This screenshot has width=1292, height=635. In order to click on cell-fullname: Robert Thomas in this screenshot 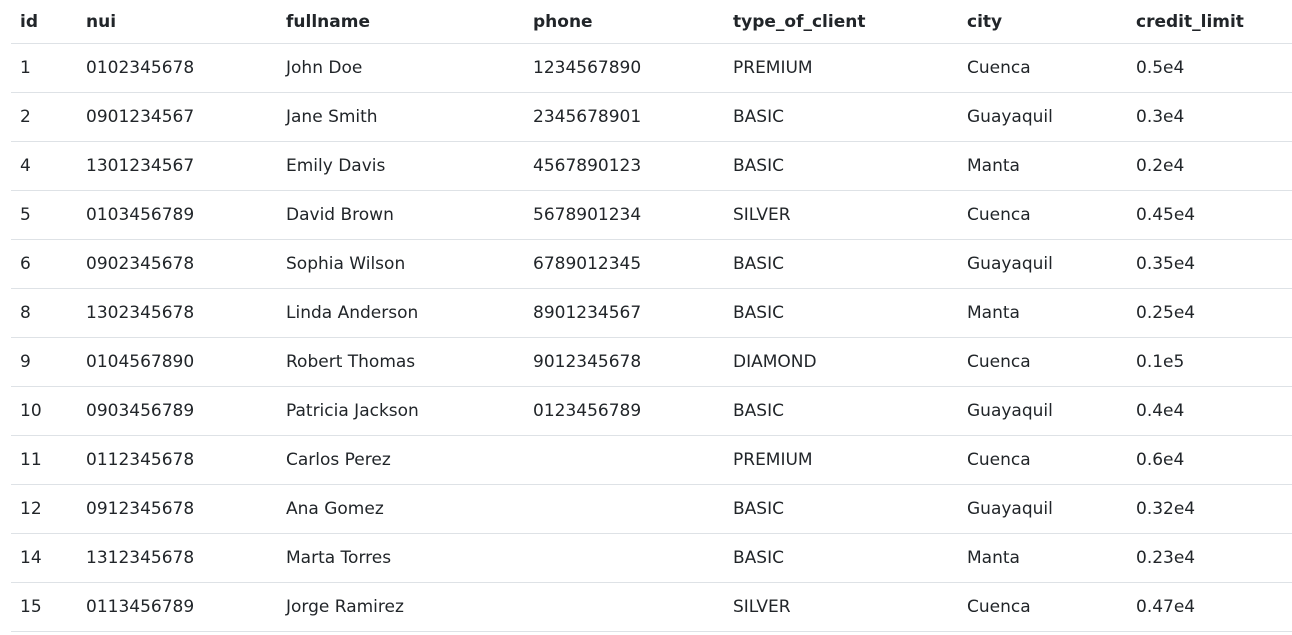, I will do `click(400, 362)`.